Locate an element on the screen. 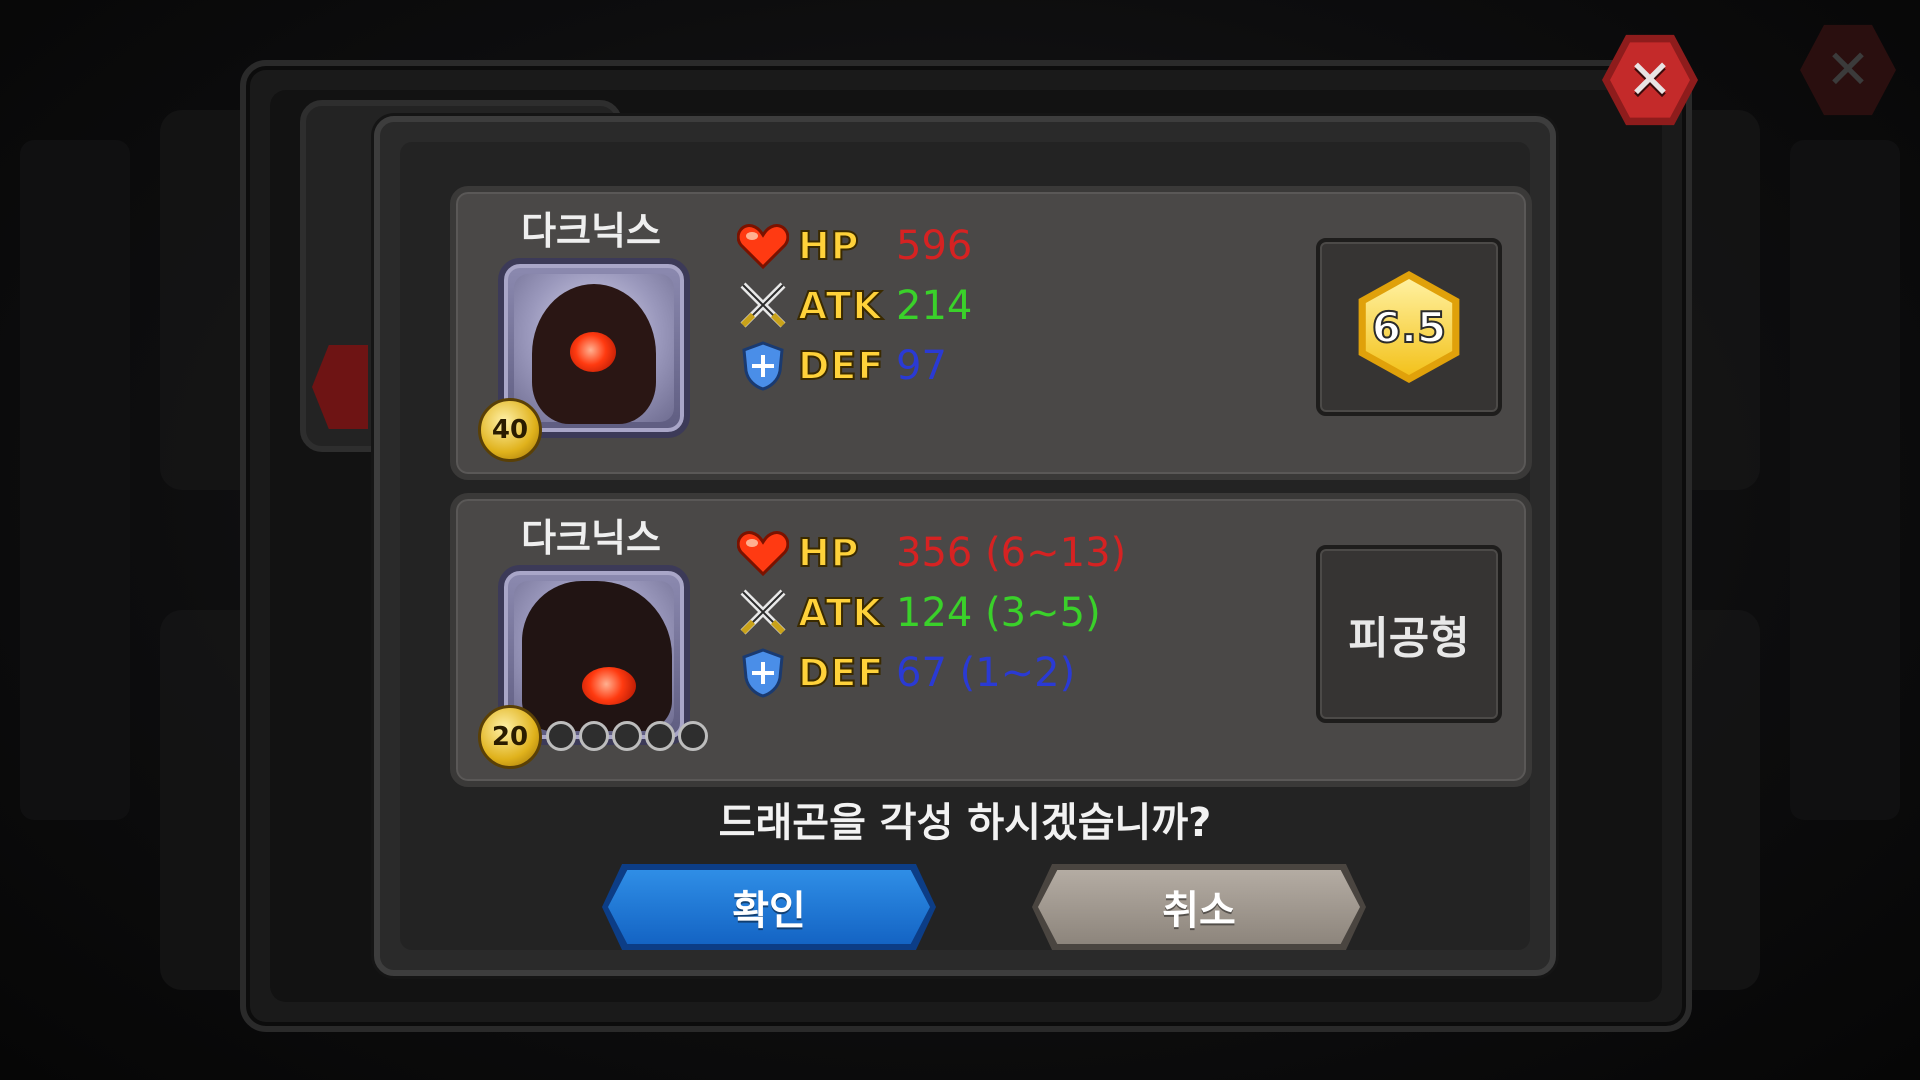 The image size is (1920, 1080). atk-value: 124 (3~5) is located at coordinates (998, 613).